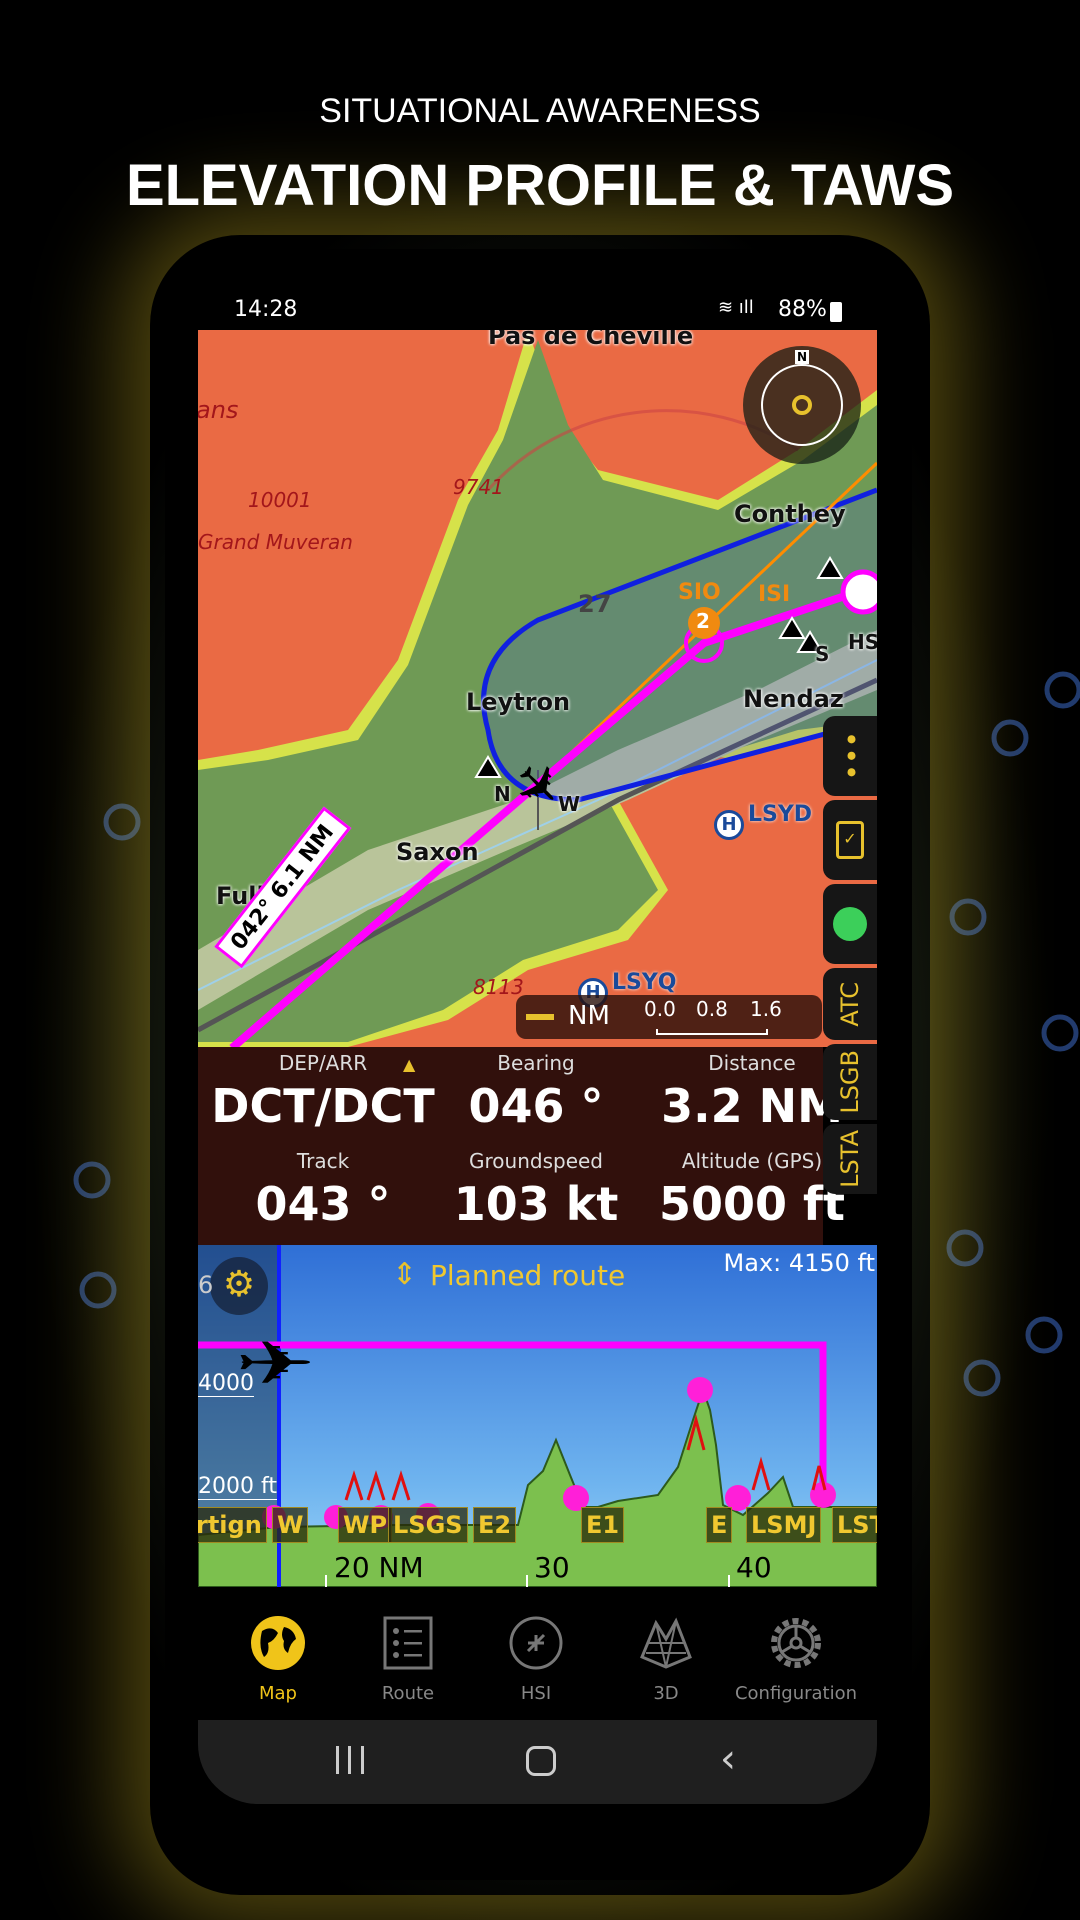 This screenshot has width=1080, height=1920. I want to click on profile-aircraft-icon: ✈, so click(275, 1364).